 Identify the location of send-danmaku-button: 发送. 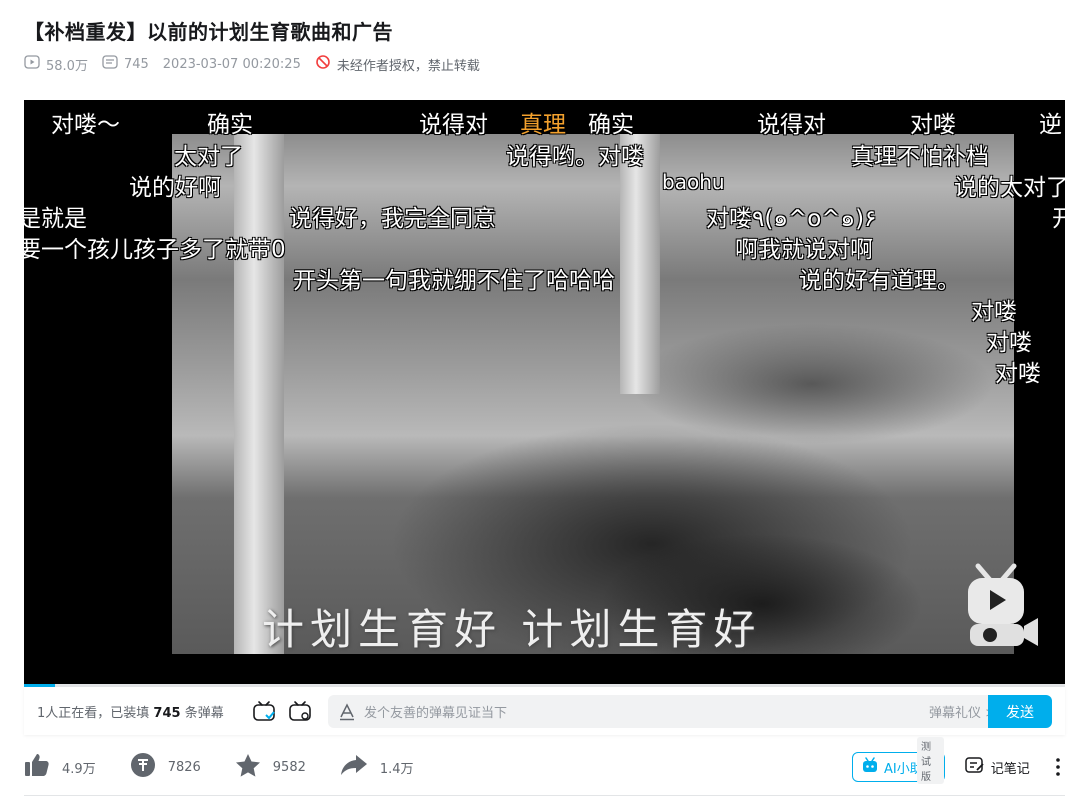
(1020, 711).